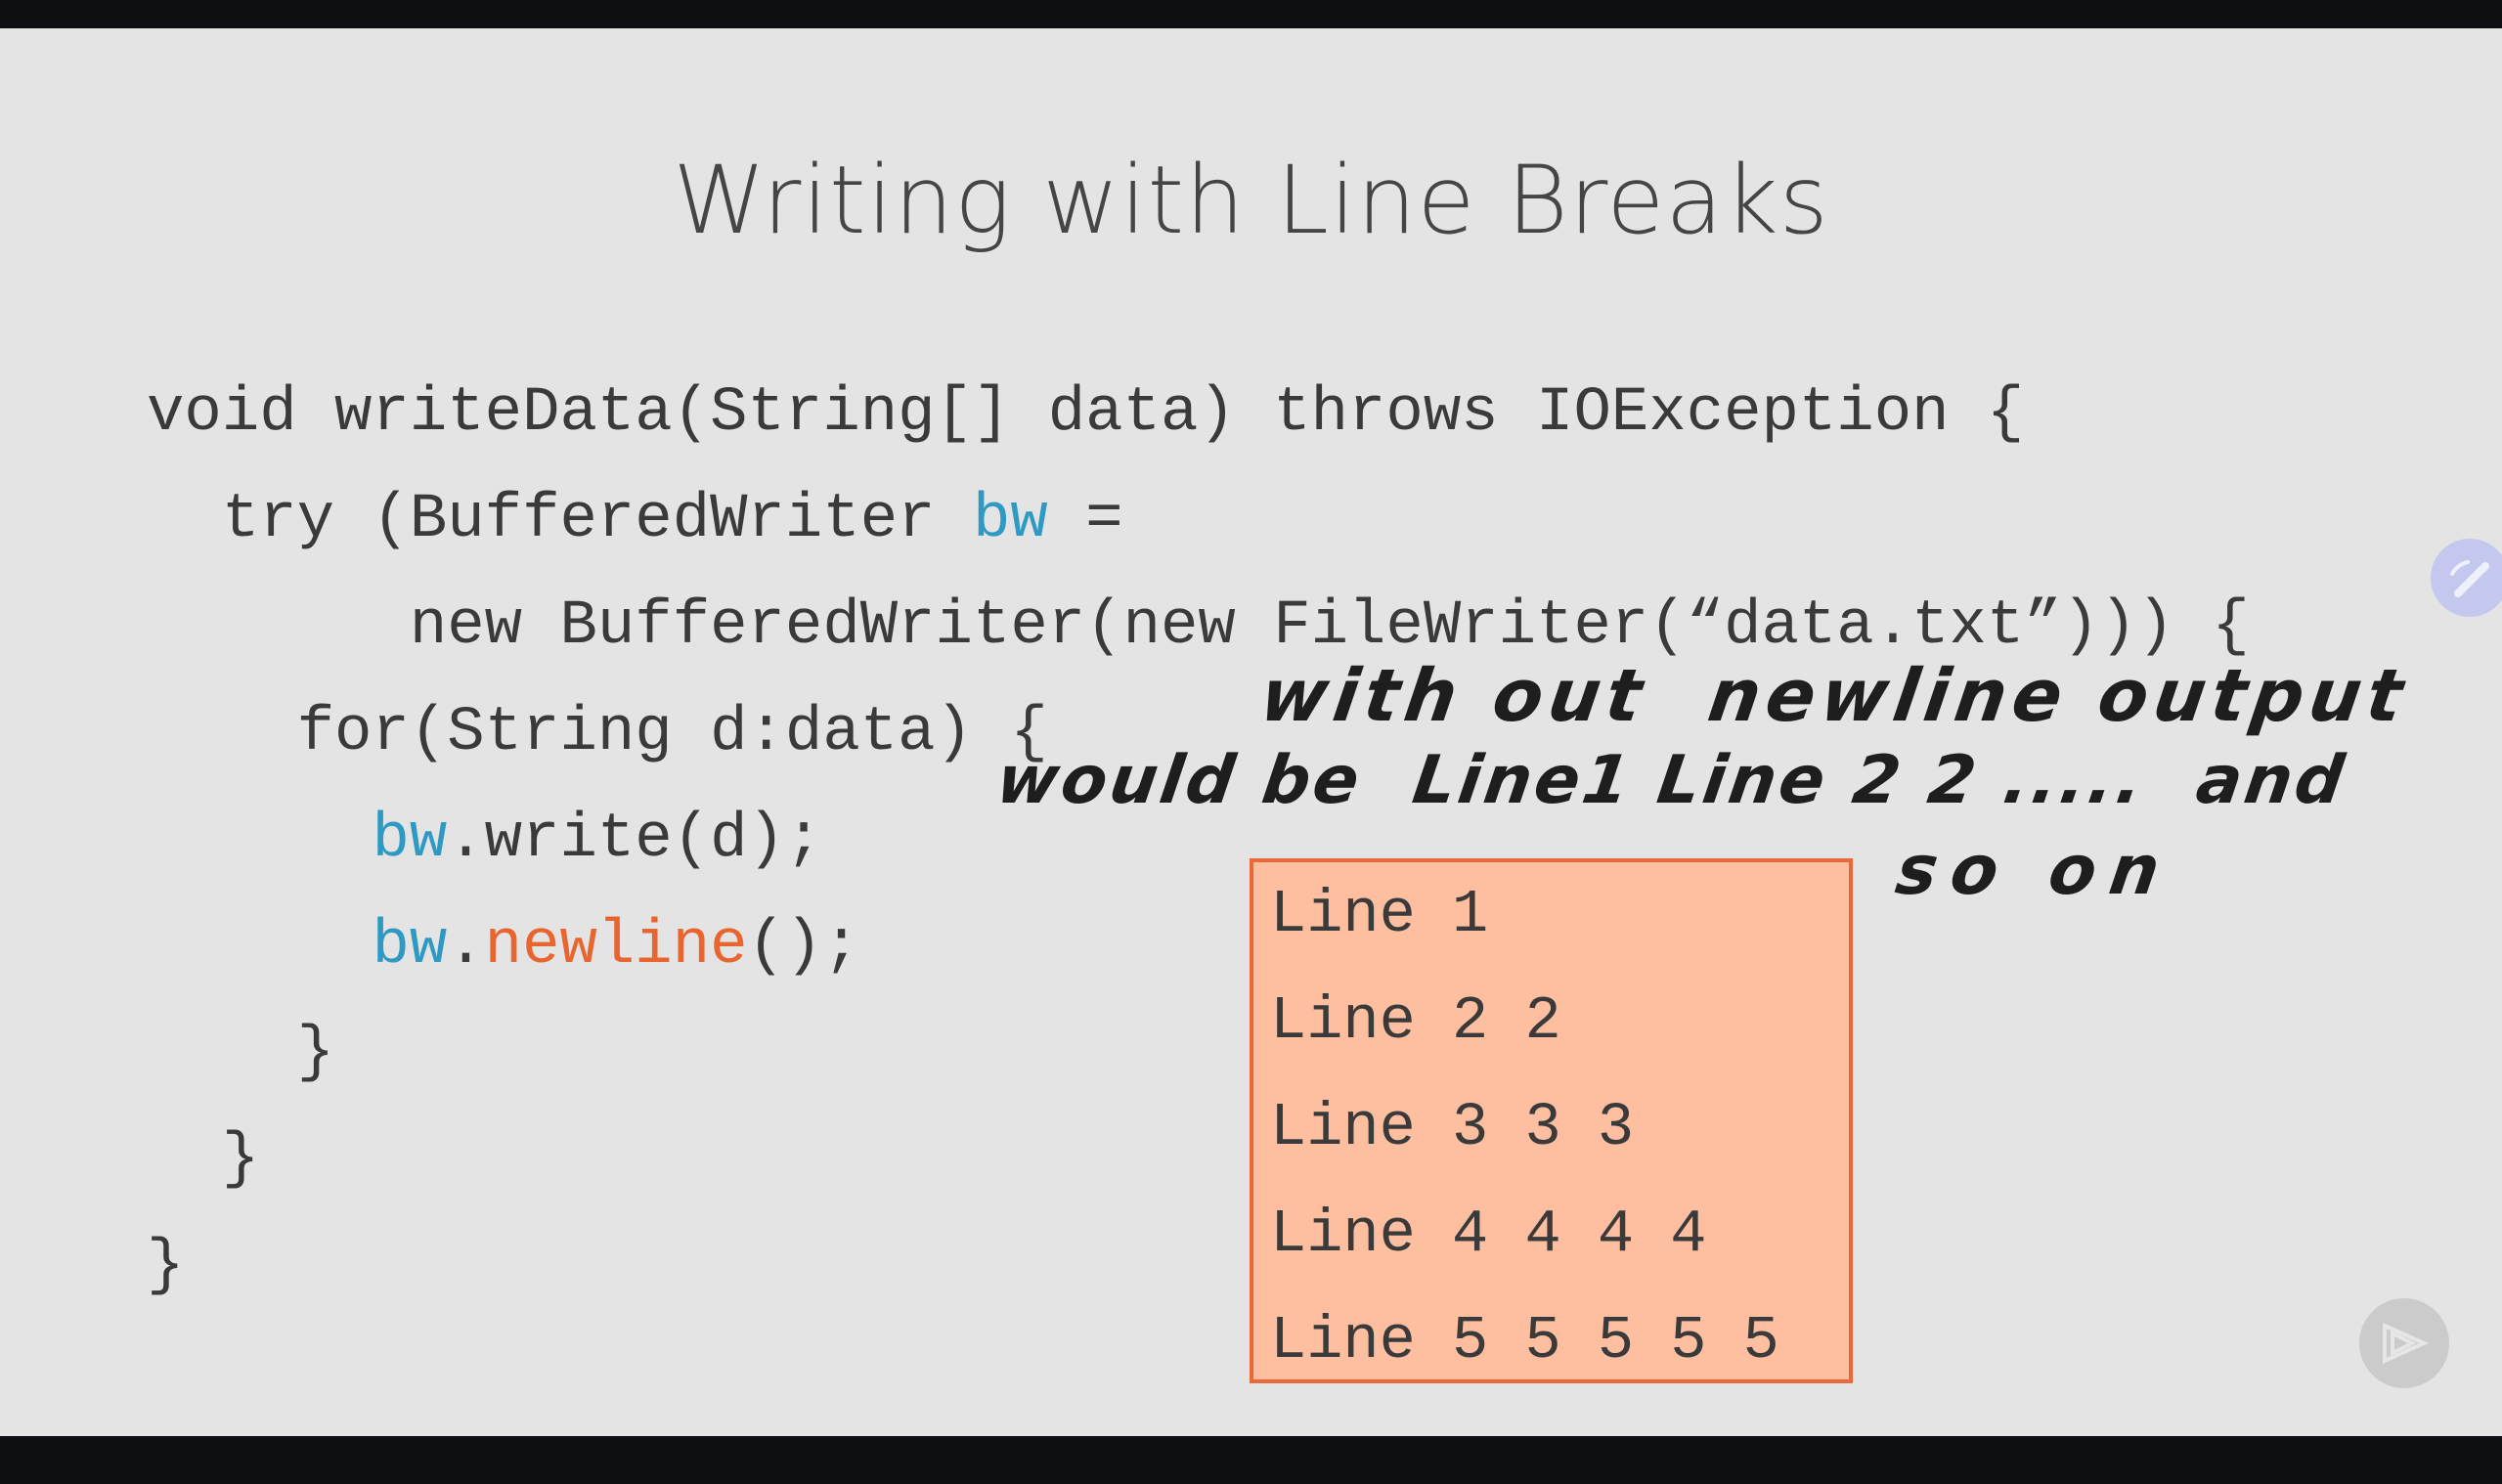 This screenshot has width=2502, height=1484. I want to click on play-button, so click(2404, 1343).